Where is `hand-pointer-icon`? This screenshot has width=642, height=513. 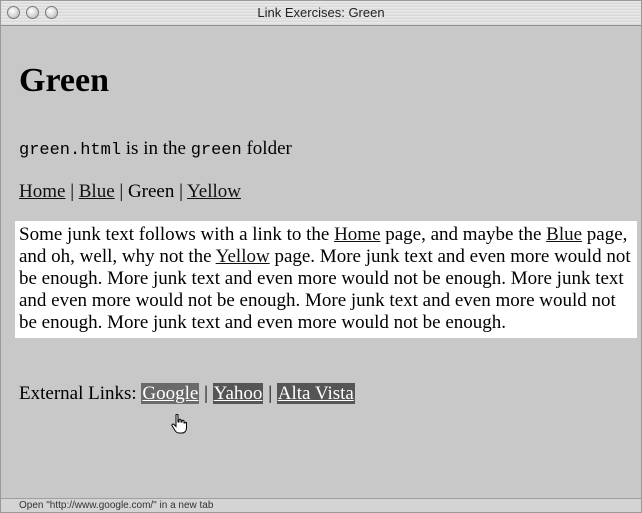 hand-pointer-icon is located at coordinates (179, 424).